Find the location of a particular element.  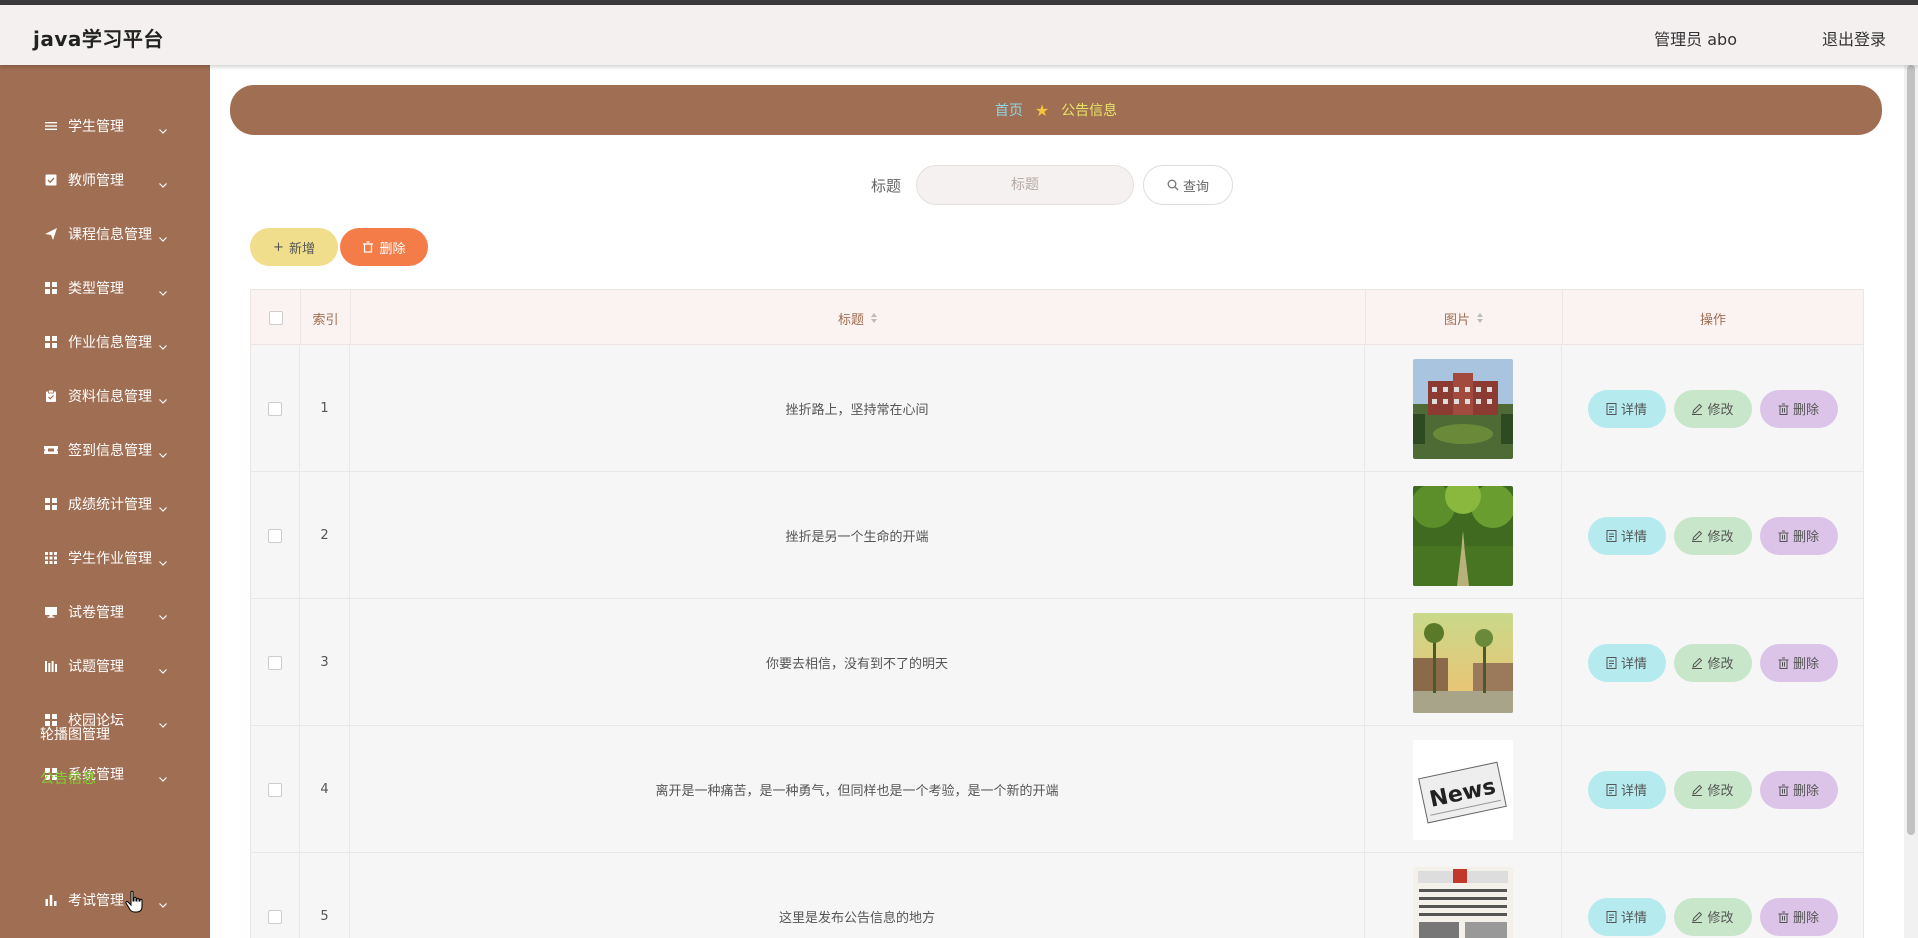

grid-icon is located at coordinates (51, 342).